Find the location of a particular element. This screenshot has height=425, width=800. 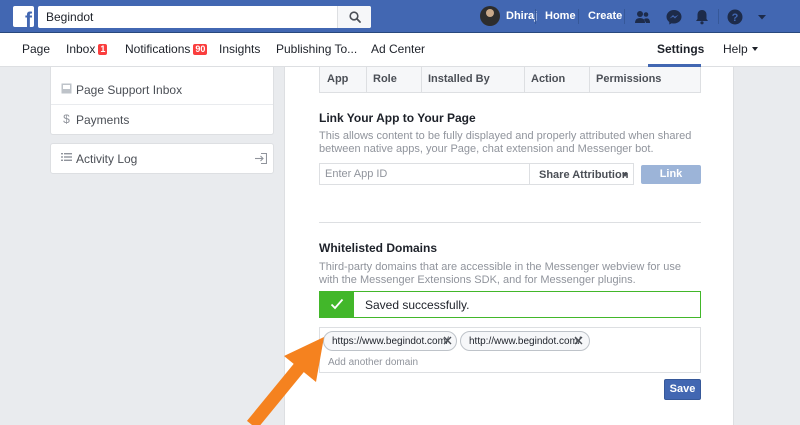

activity-log-card: Activity Log is located at coordinates (162, 158).